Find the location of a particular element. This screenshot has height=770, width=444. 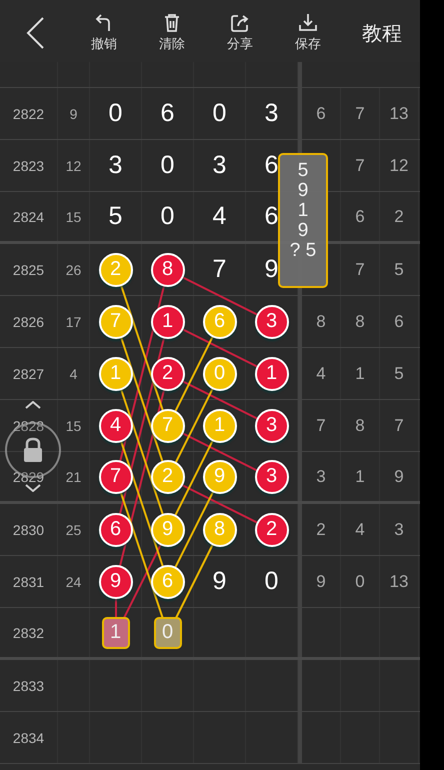

sum-value: 26 is located at coordinates (74, 270).